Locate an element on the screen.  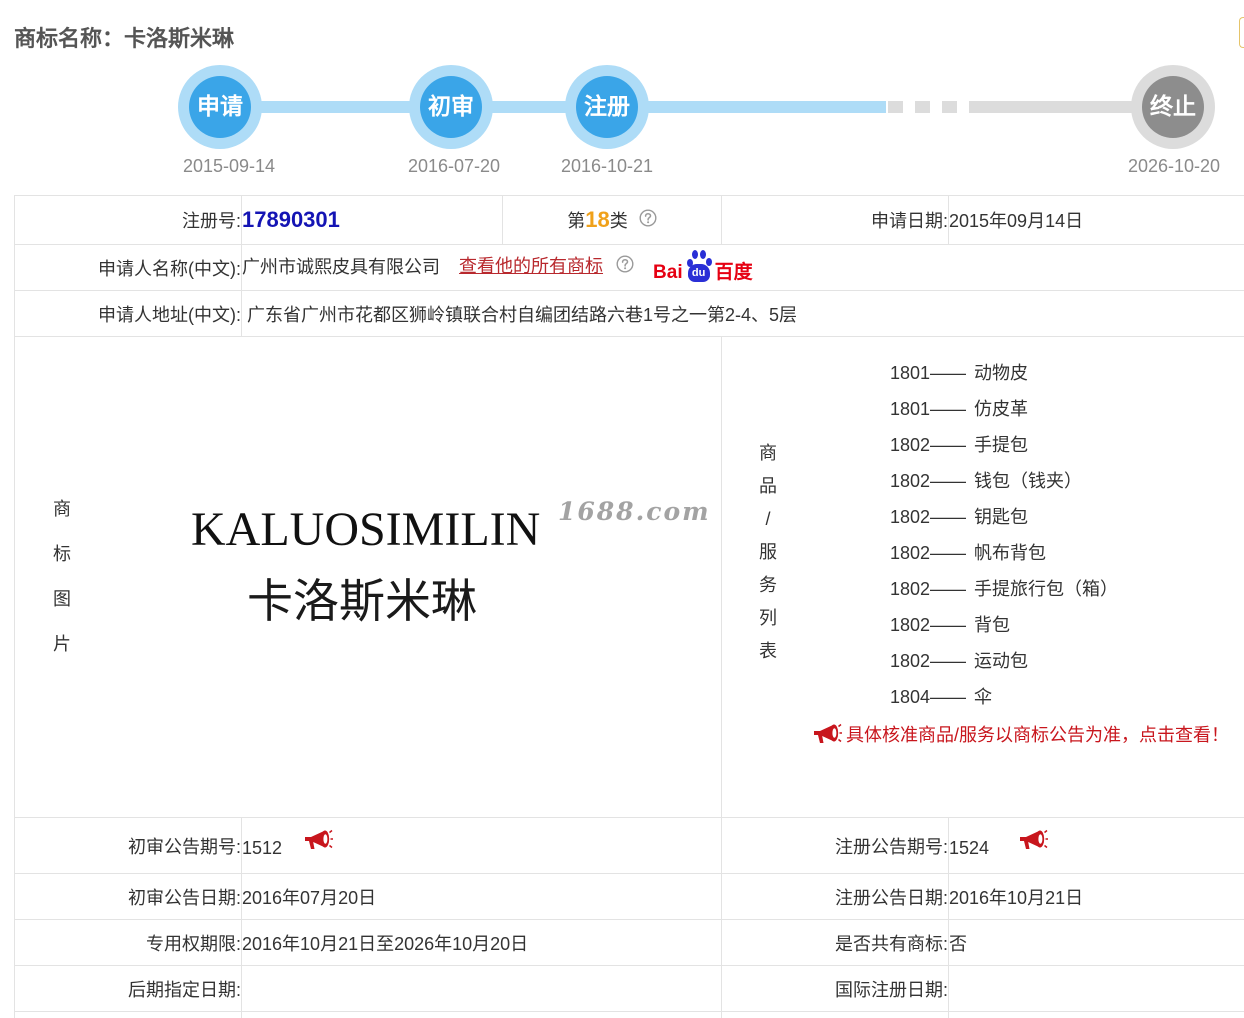
service-name: 伞 is located at coordinates (983, 697).